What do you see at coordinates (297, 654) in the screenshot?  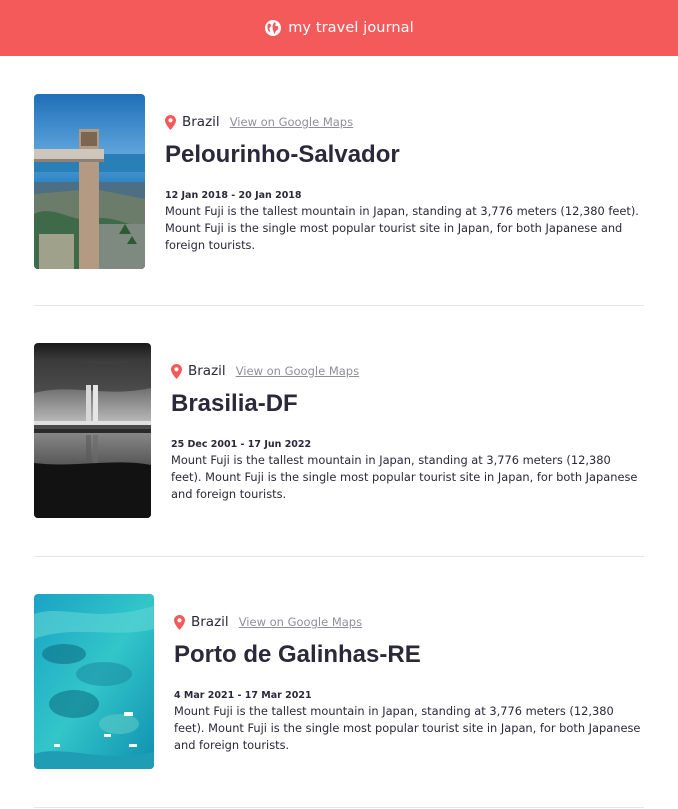 I see `place-title: Porto de Galinhas-RE` at bounding box center [297, 654].